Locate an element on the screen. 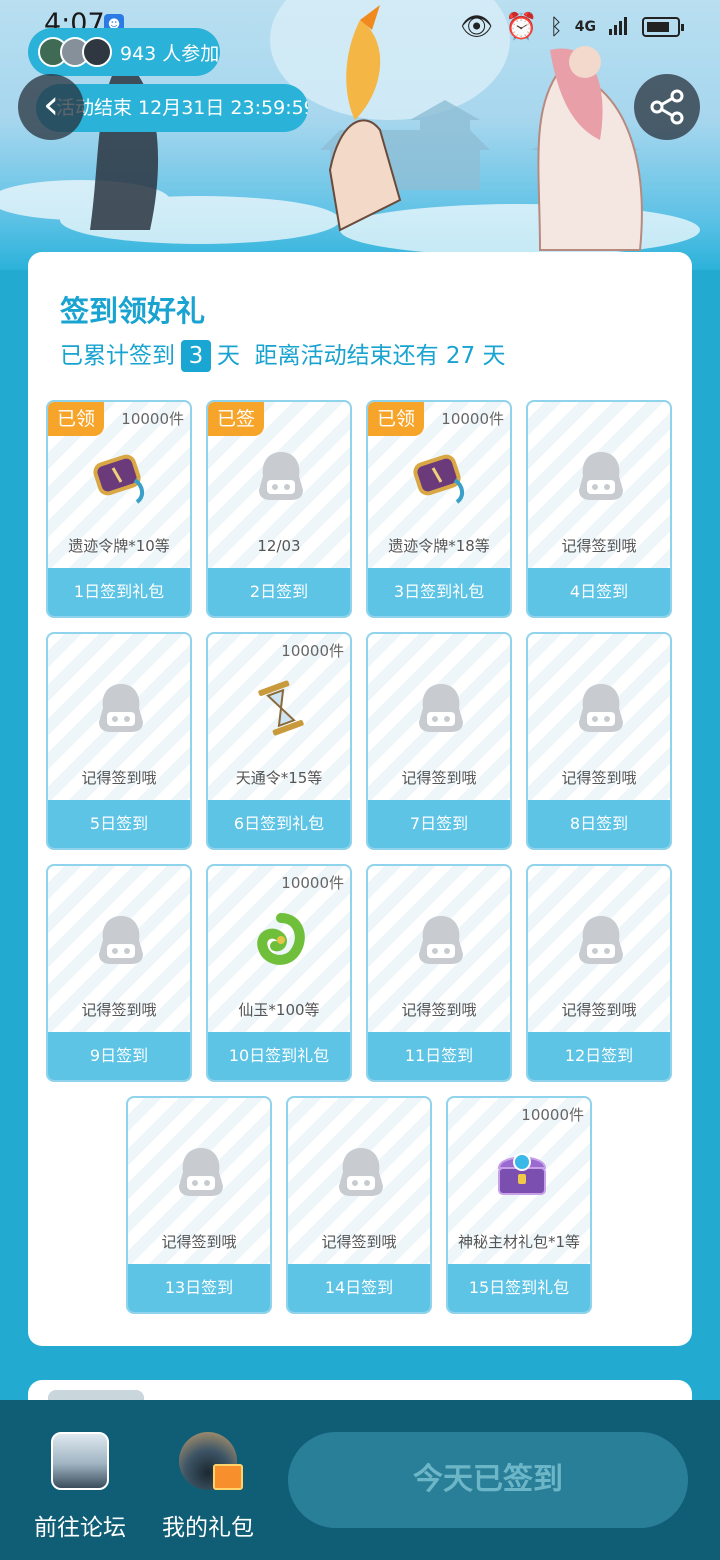 The width and height of the screenshot is (720, 1560). jade-icon is located at coordinates (281, 940).